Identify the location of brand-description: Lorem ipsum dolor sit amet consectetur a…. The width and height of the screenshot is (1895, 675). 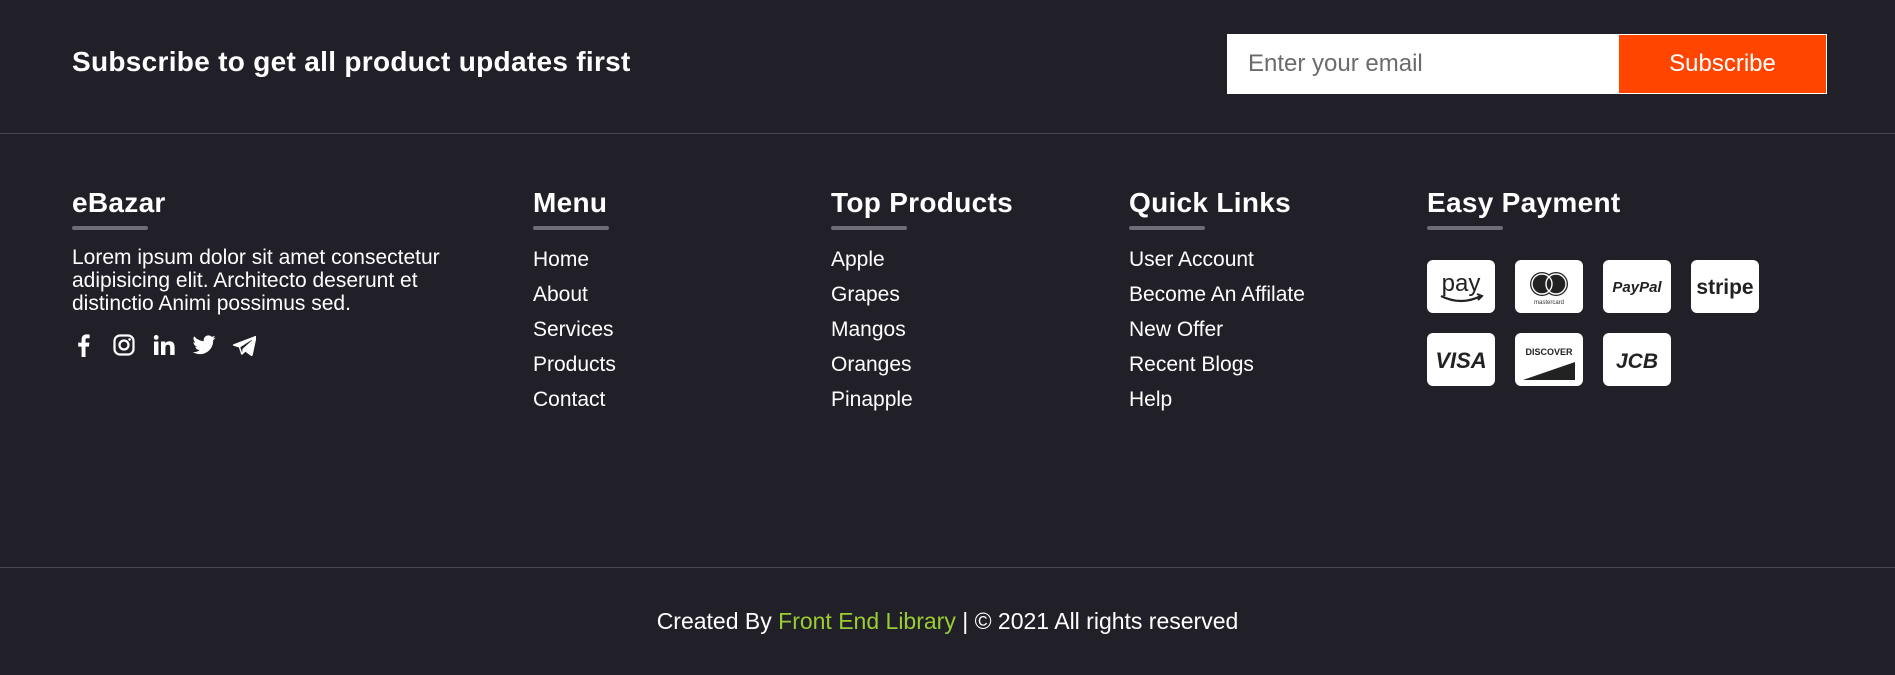
(256, 280).